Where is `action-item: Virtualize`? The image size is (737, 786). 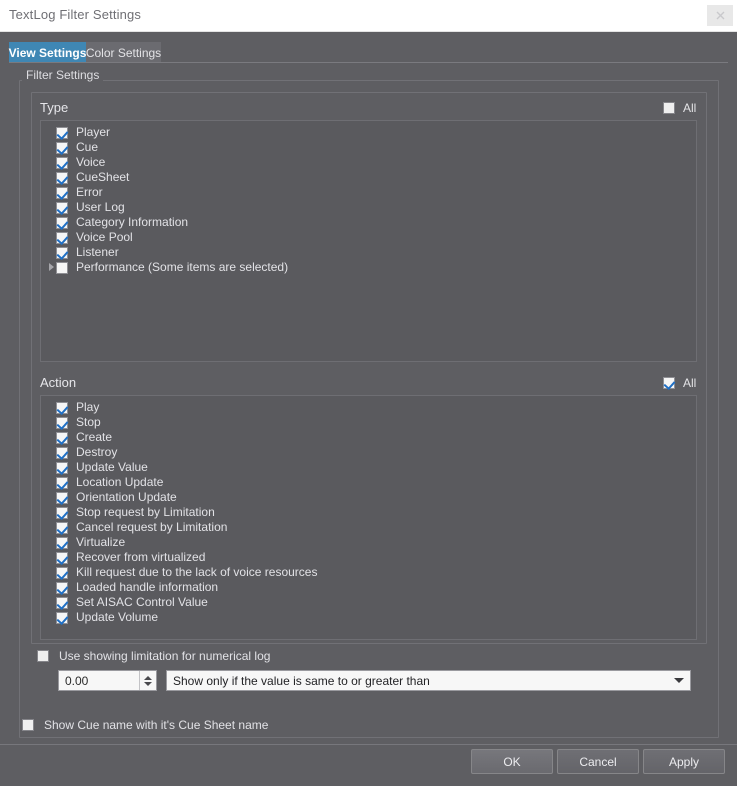 action-item: Virtualize is located at coordinates (368, 542).